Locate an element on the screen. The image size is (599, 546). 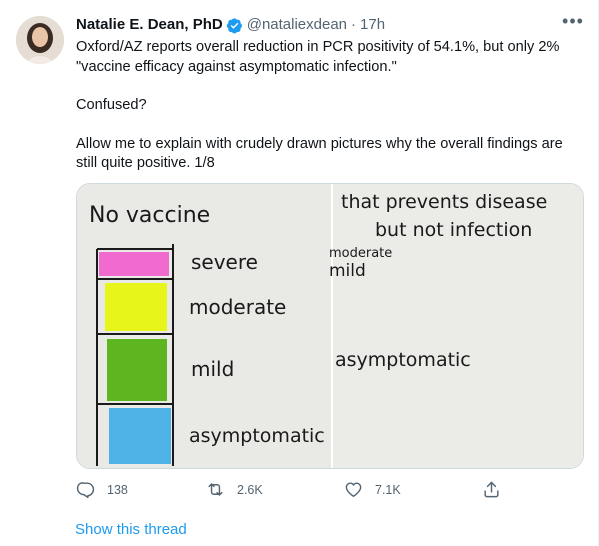
reply-button: 138 is located at coordinates (102, 489).